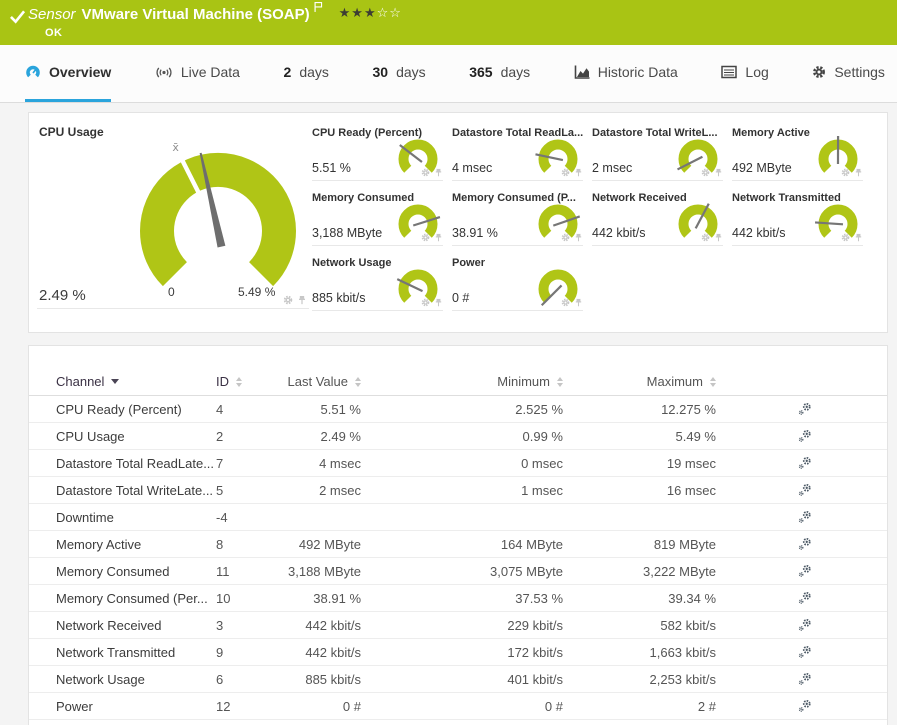  Describe the element at coordinates (472, 168) in the screenshot. I see `gauge-value: 4 msec` at that location.